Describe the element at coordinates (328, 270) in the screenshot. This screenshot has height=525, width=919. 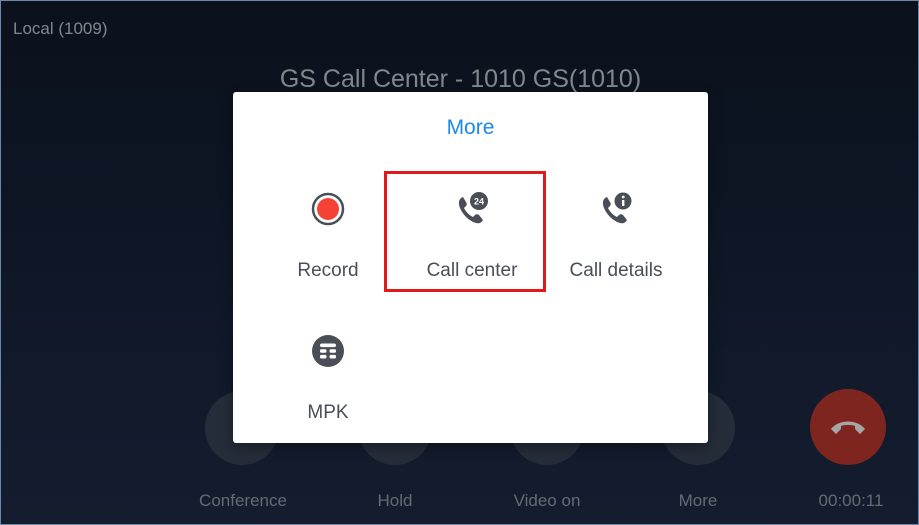
I see `record-label: Record` at that location.